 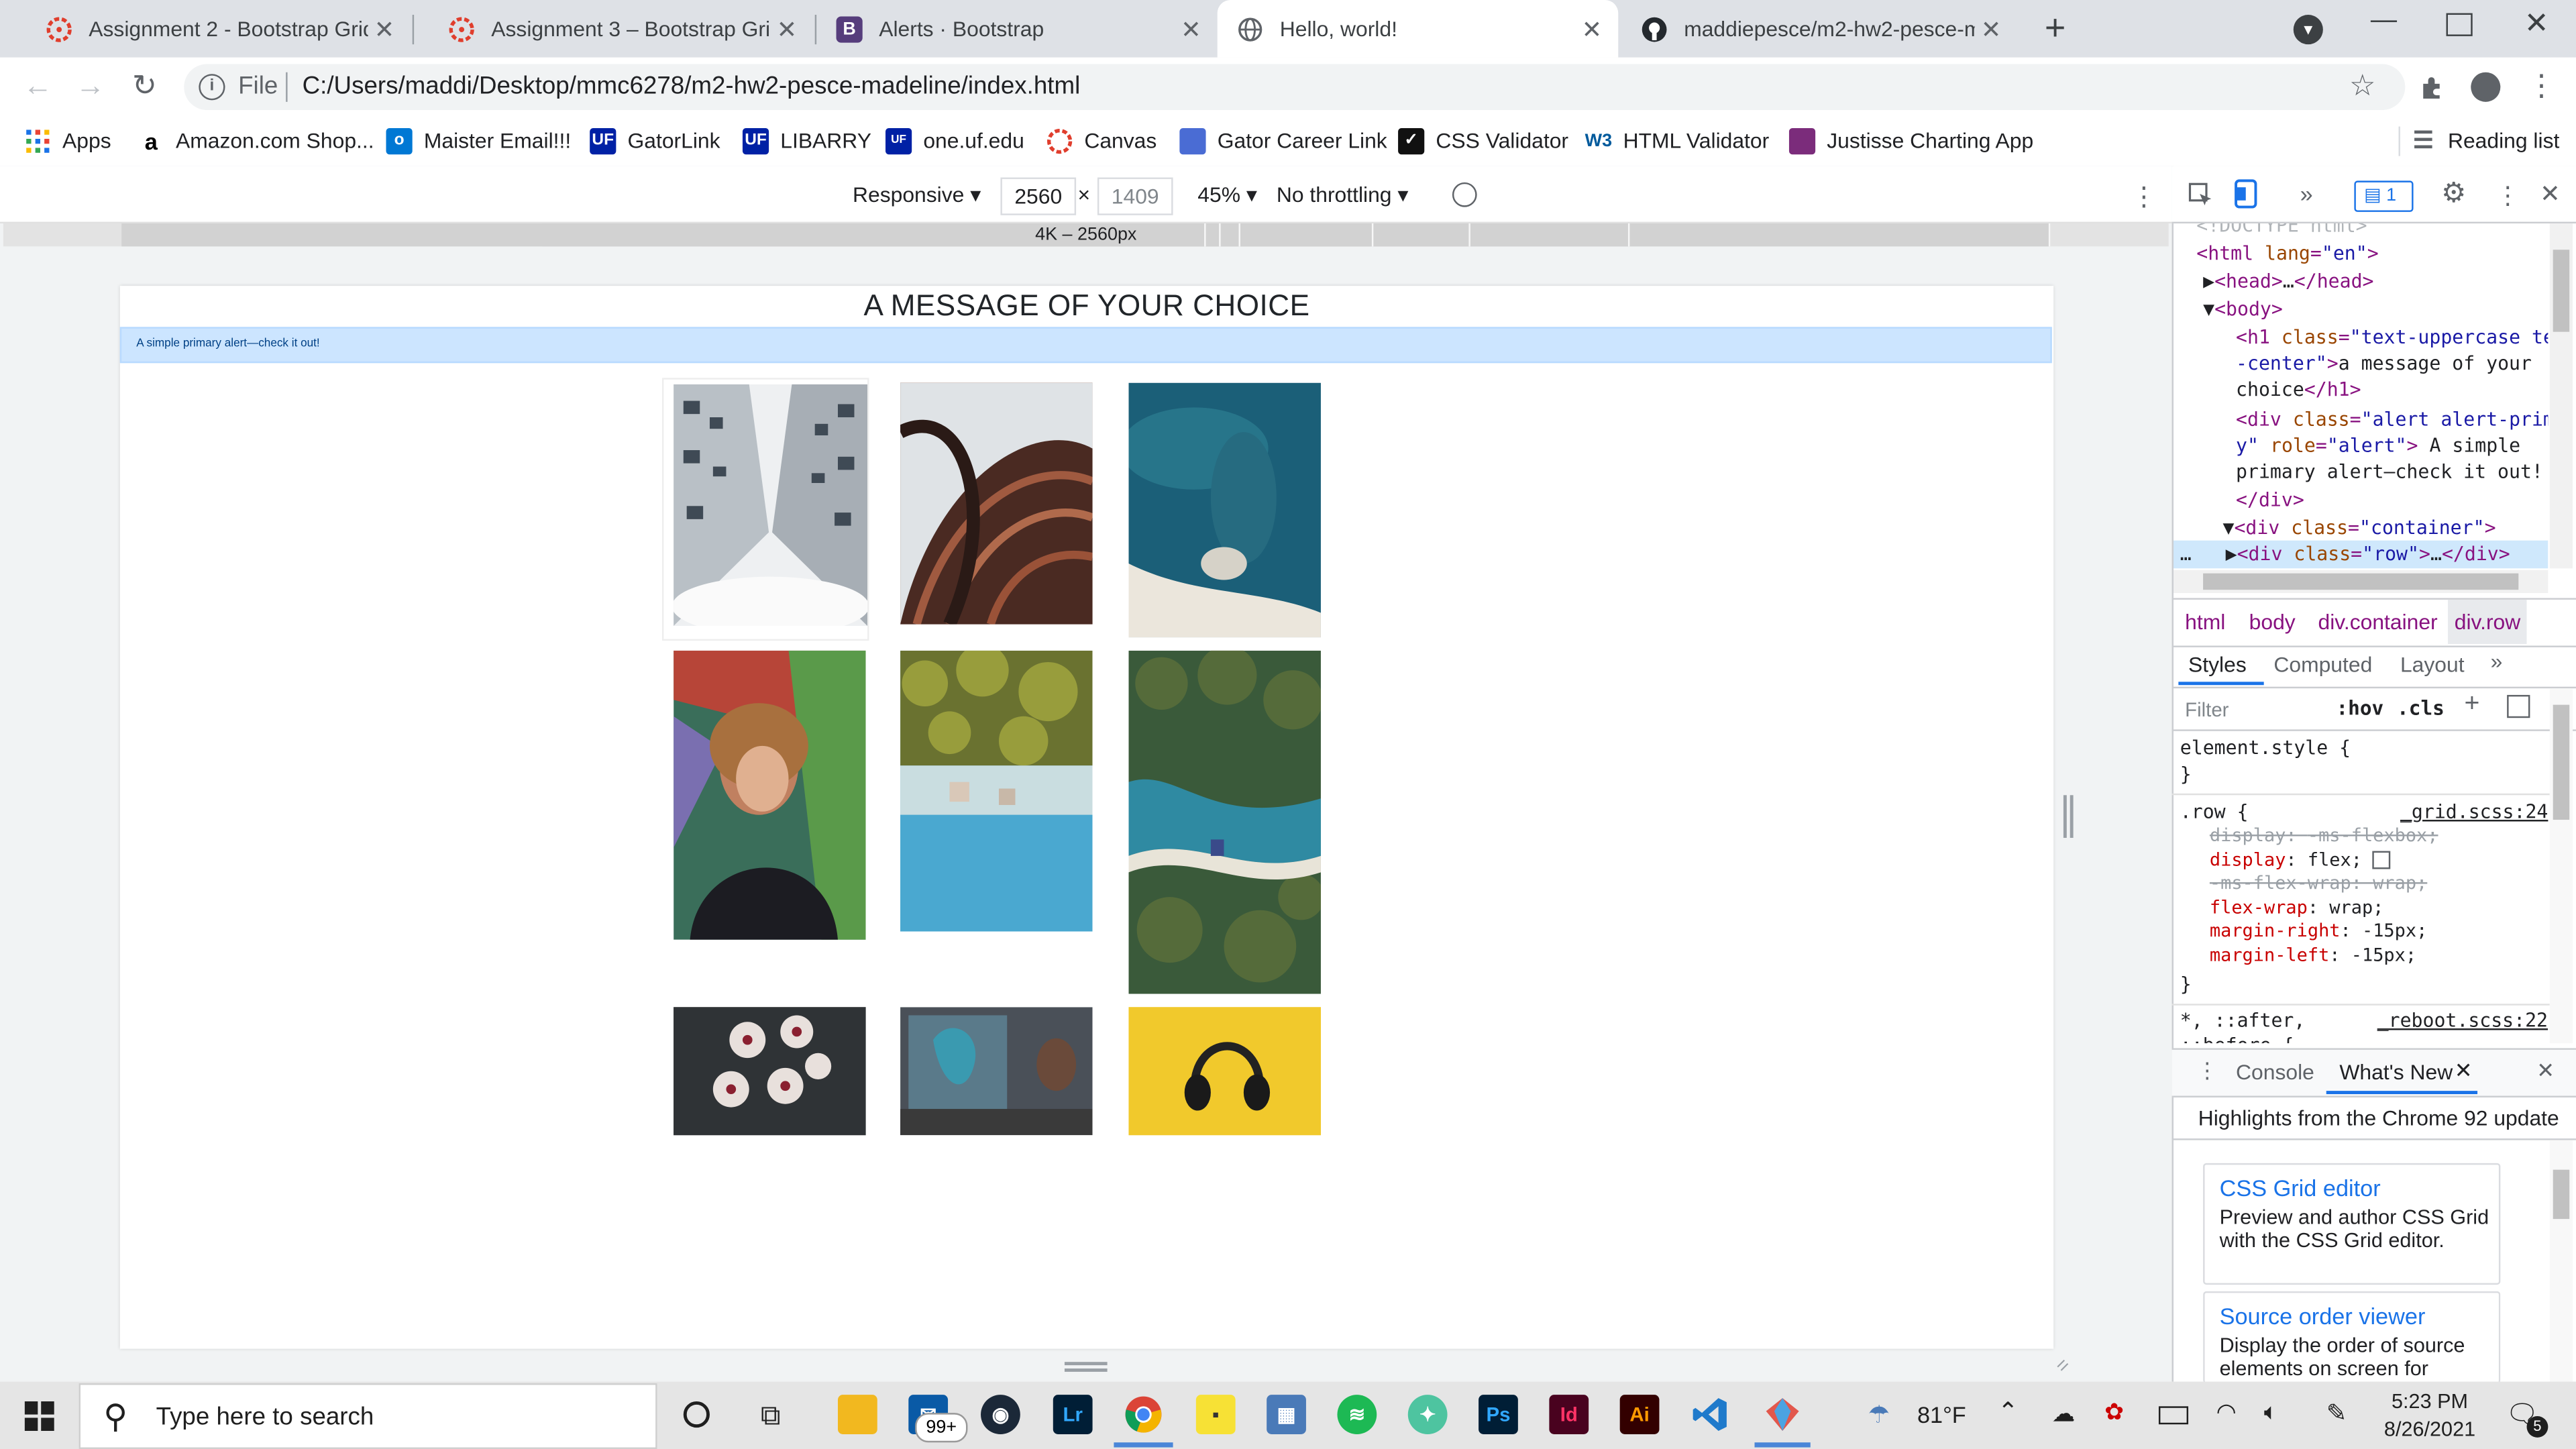 What do you see at coordinates (2378, 622) in the screenshot?
I see `breadcrumb-container: div.container` at bounding box center [2378, 622].